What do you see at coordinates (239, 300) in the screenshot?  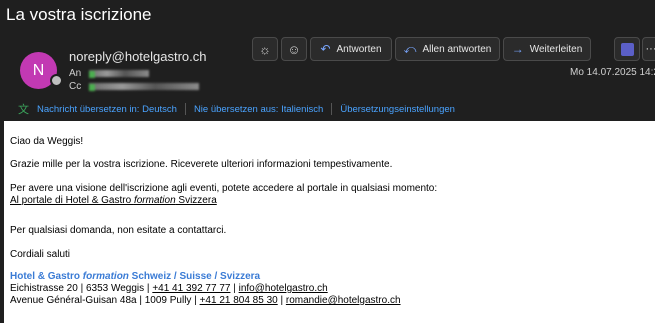 I see `phone-link-pully: +41 21 804 85 30` at bounding box center [239, 300].